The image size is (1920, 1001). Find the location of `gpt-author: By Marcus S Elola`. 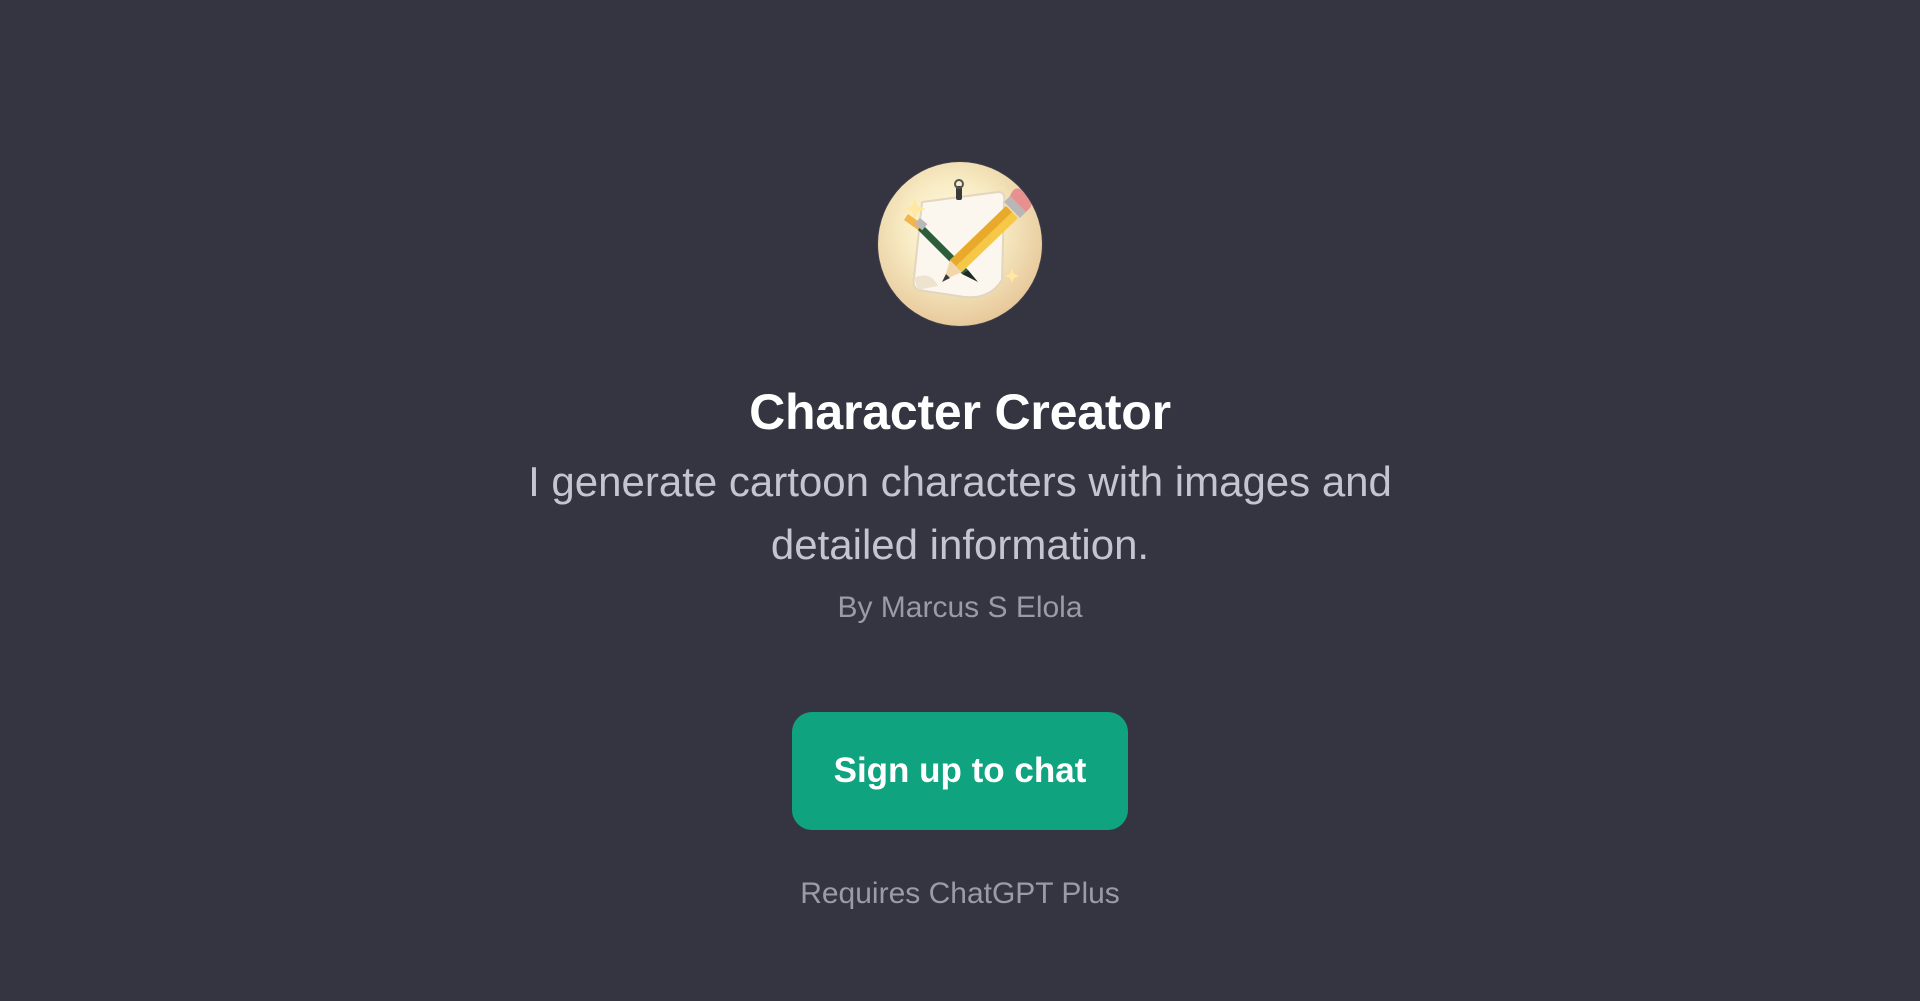

gpt-author: By Marcus S Elola is located at coordinates (960, 607).